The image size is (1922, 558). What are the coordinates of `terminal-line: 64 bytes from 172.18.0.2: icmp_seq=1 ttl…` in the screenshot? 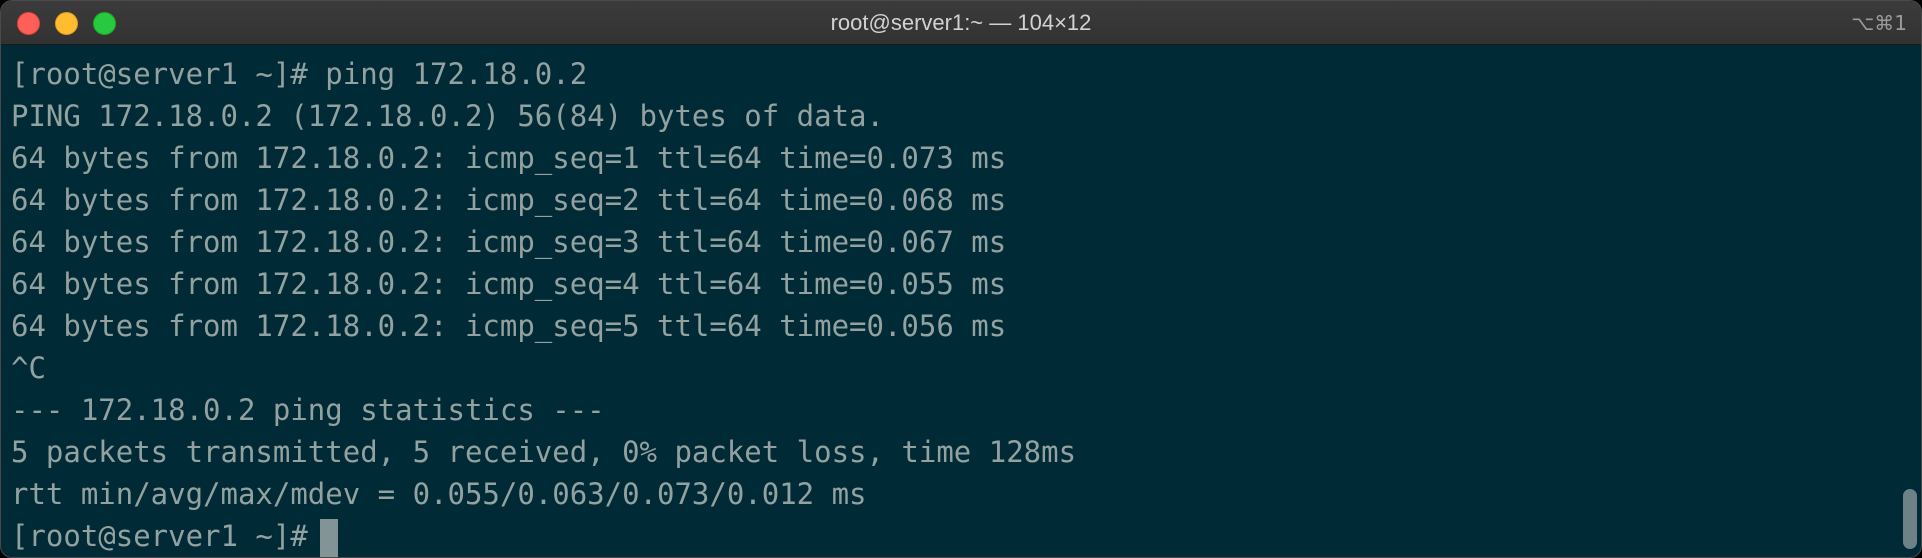 It's located at (509, 158).